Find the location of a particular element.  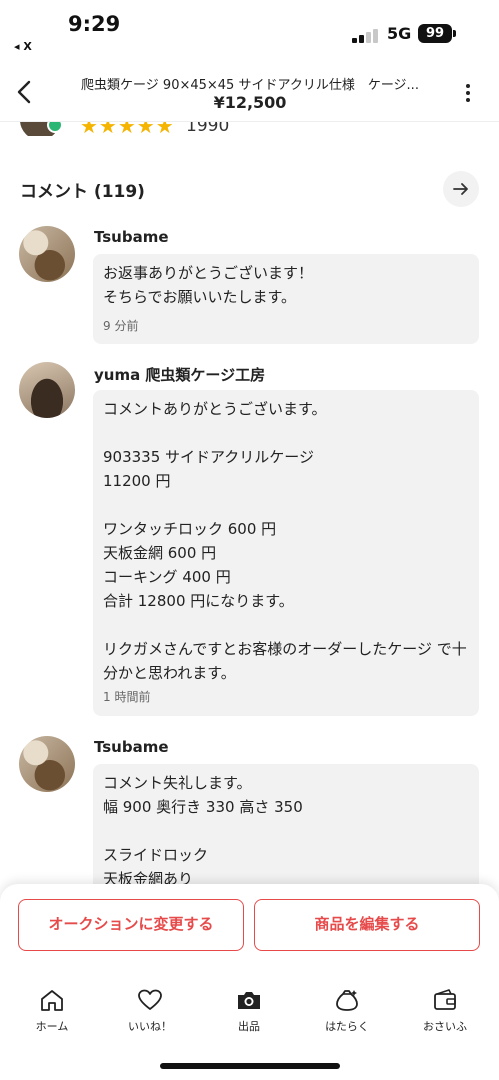

view-all-comments-button is located at coordinates (461, 189).